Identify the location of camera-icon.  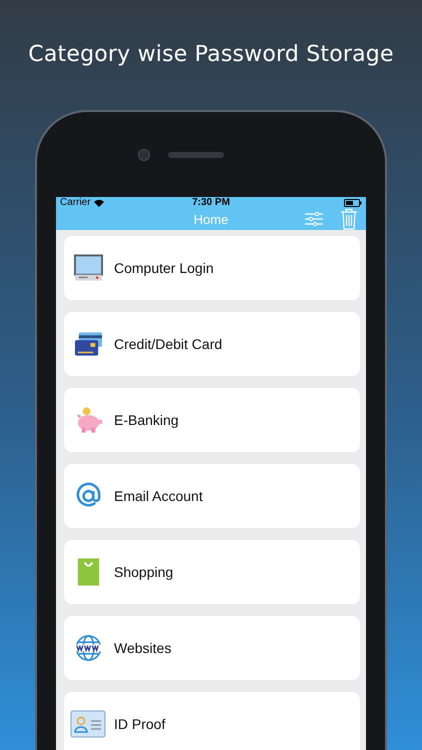
(144, 154).